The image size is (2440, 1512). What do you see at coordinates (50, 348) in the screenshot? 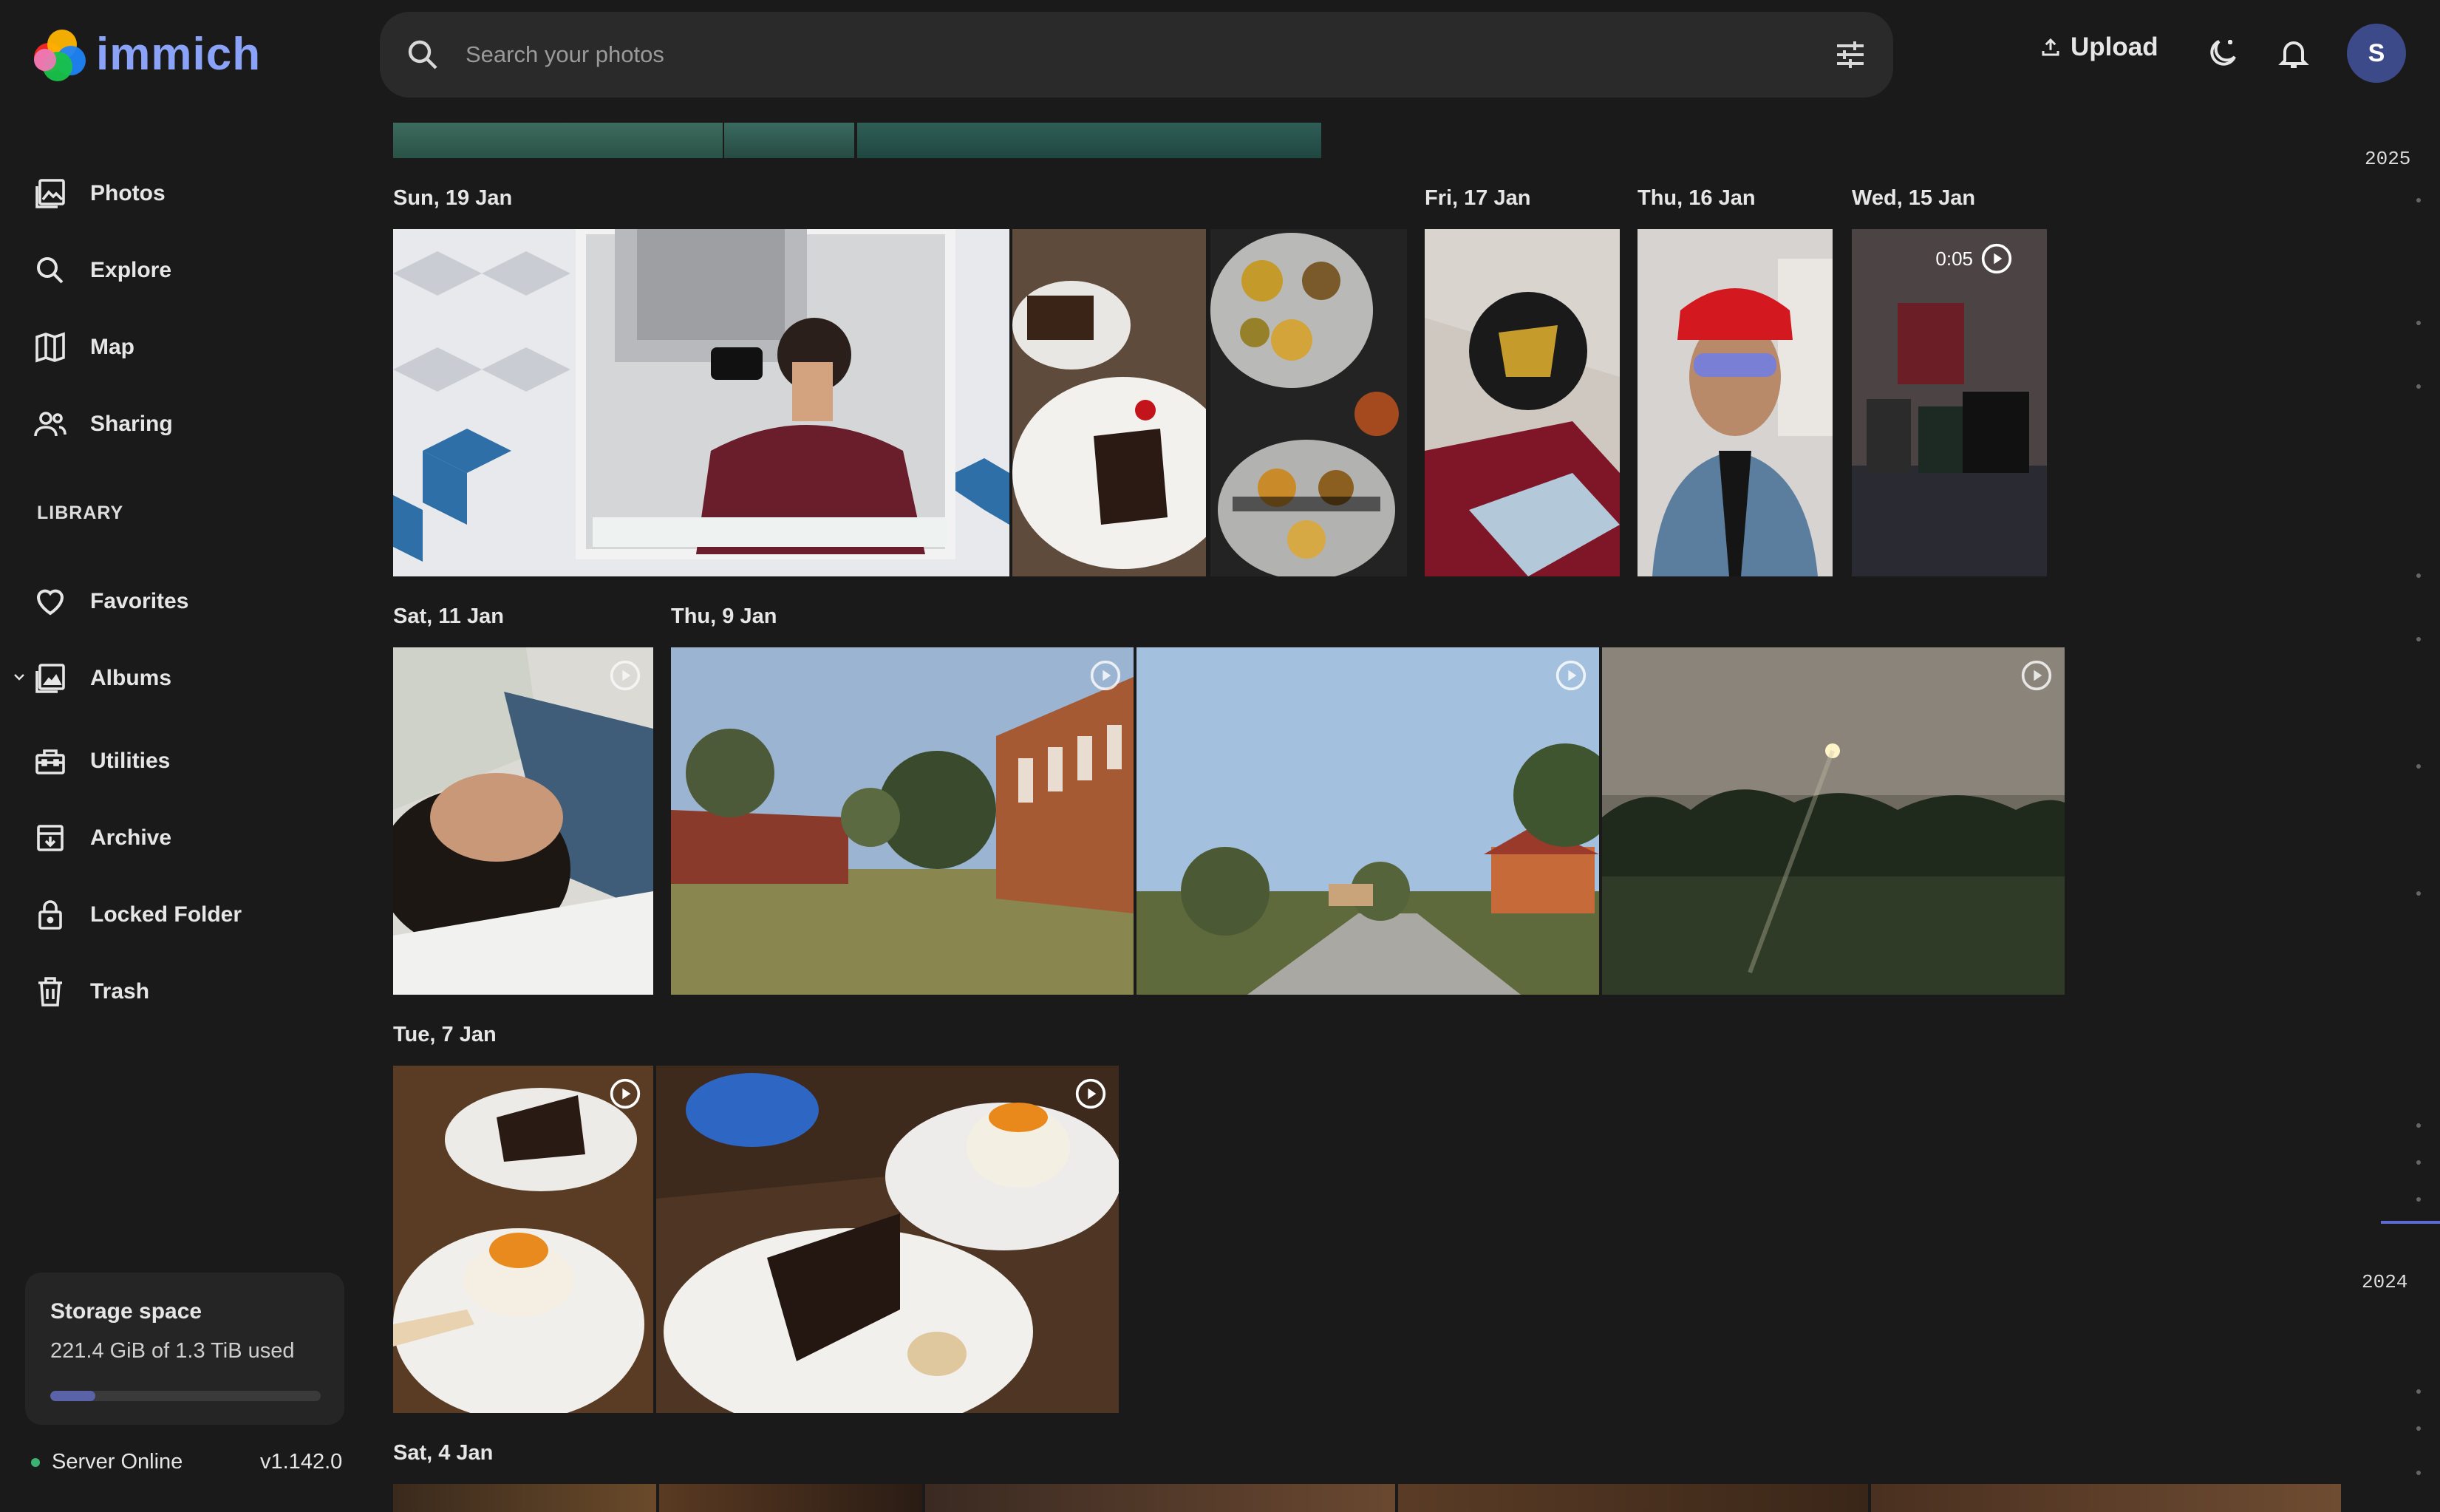
I see `map-icon` at bounding box center [50, 348].